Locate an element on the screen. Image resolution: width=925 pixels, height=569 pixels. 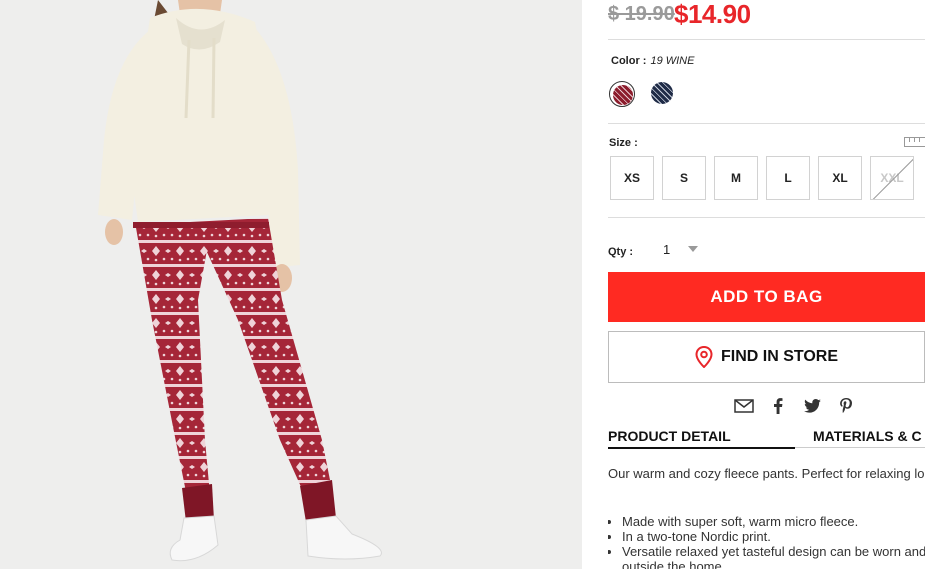
size-option-xs: XS is located at coordinates (632, 178).